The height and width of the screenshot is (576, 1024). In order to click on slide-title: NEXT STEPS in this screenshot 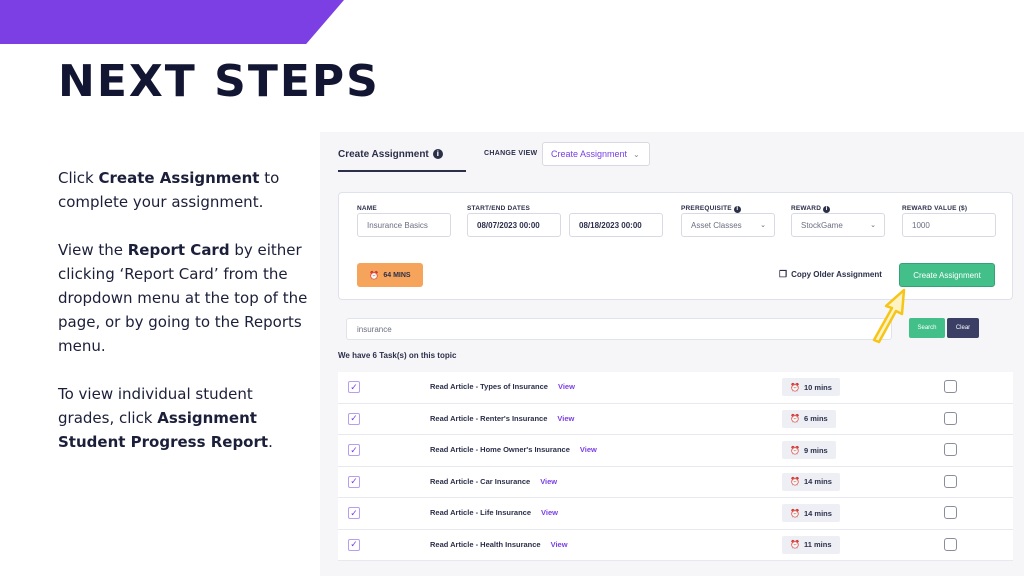, I will do `click(219, 81)`.